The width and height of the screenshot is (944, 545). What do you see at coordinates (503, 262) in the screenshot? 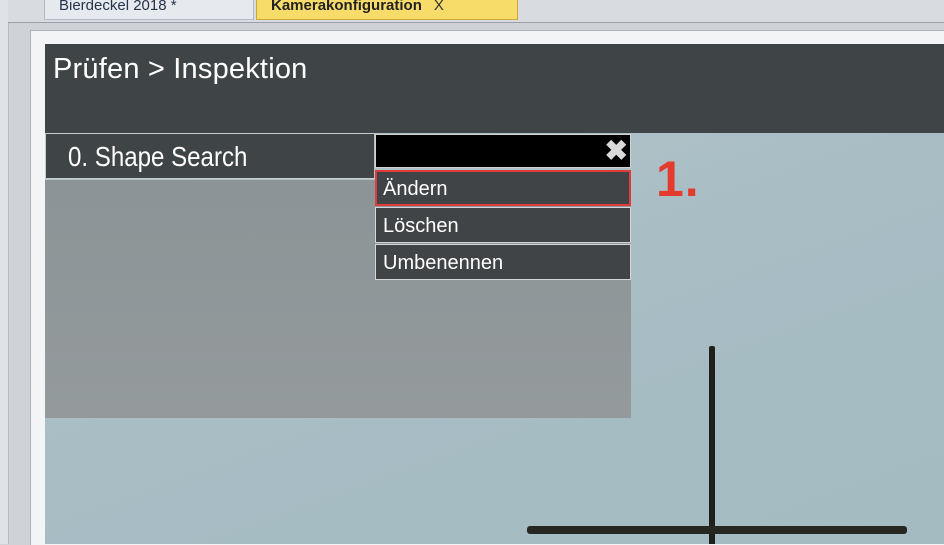
I see `menu-item-umbenennen: Umbenennen` at bounding box center [503, 262].